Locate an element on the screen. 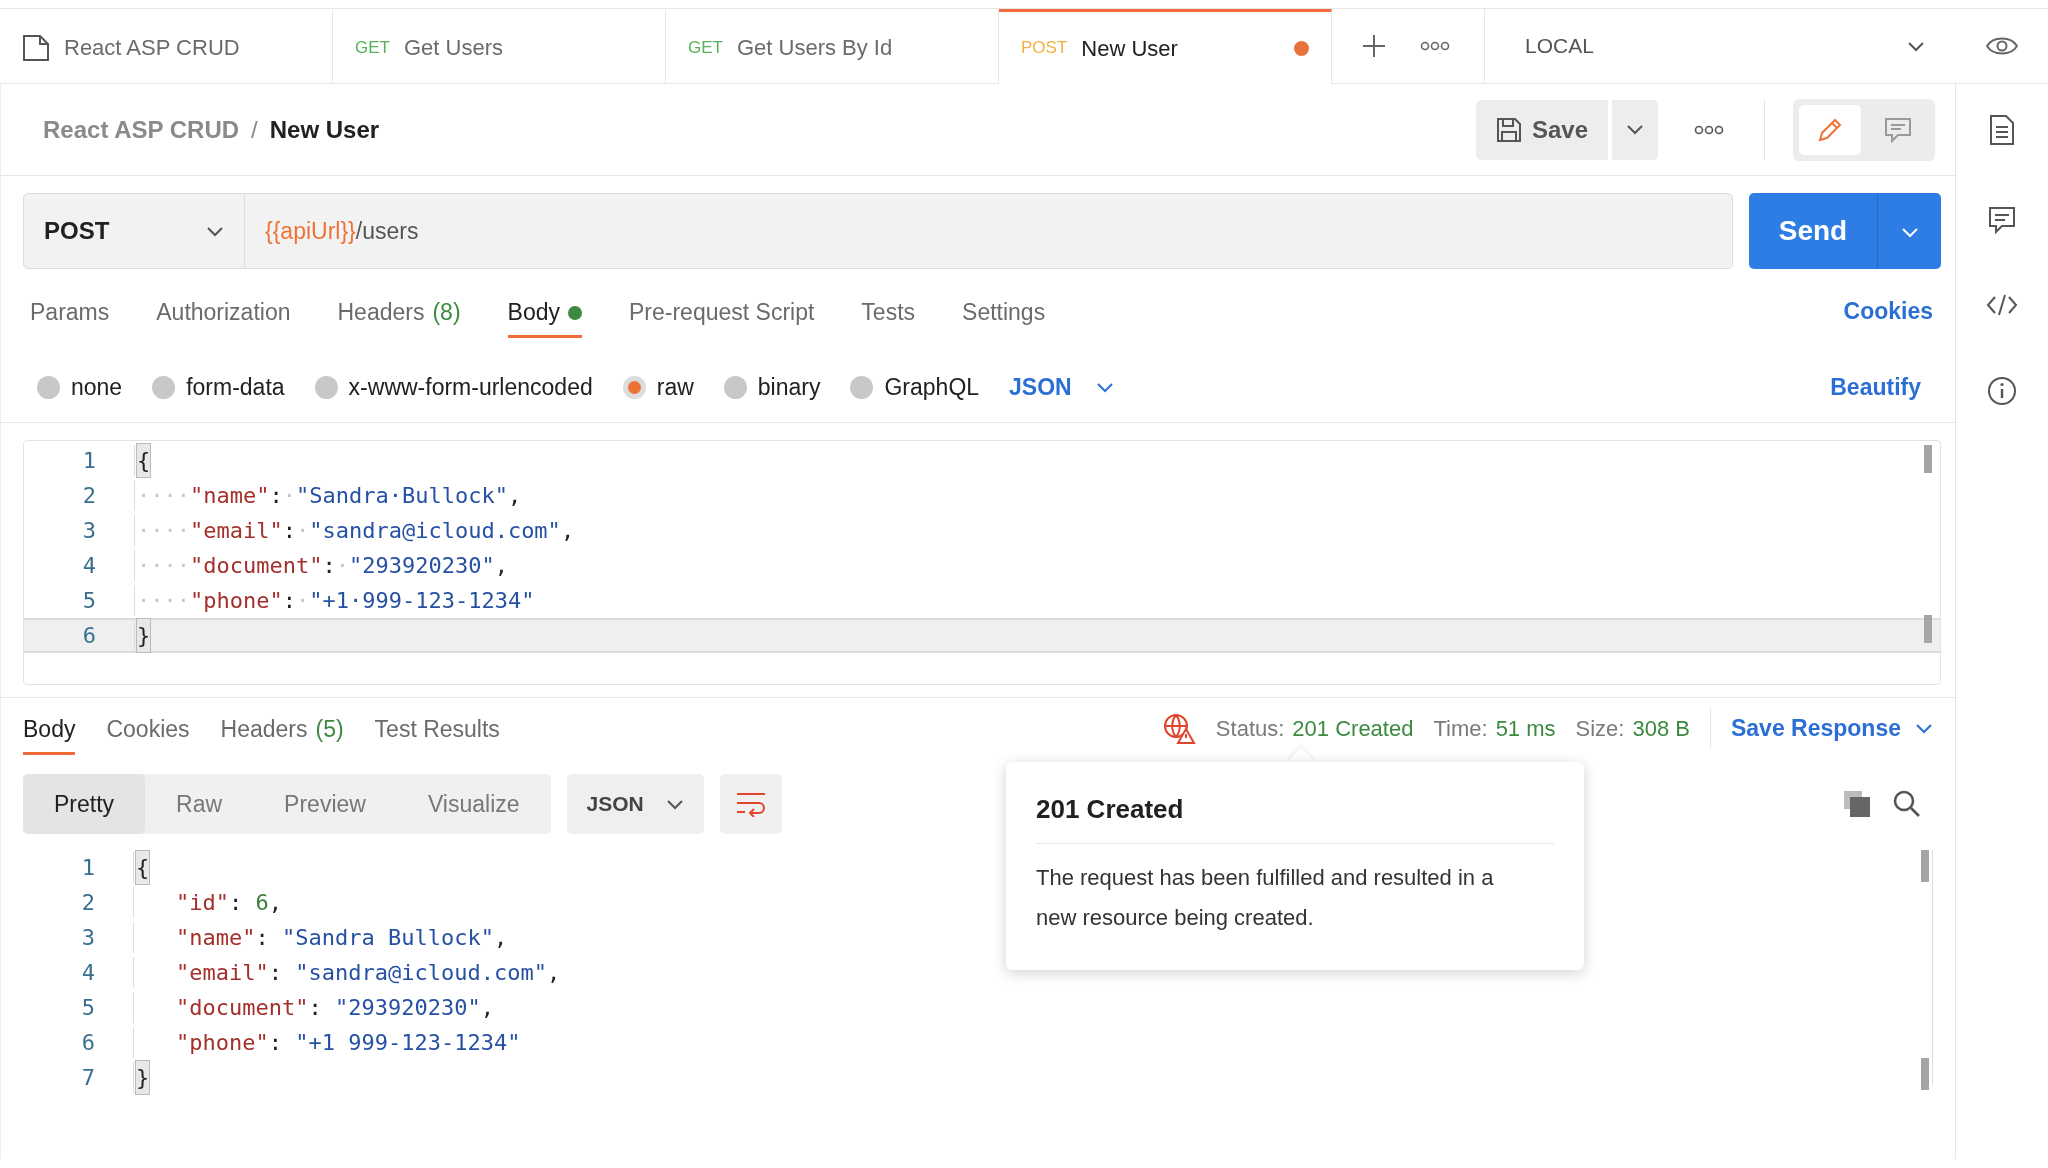 This screenshot has width=2048, height=1168. response-tab: Test Results is located at coordinates (437, 728).